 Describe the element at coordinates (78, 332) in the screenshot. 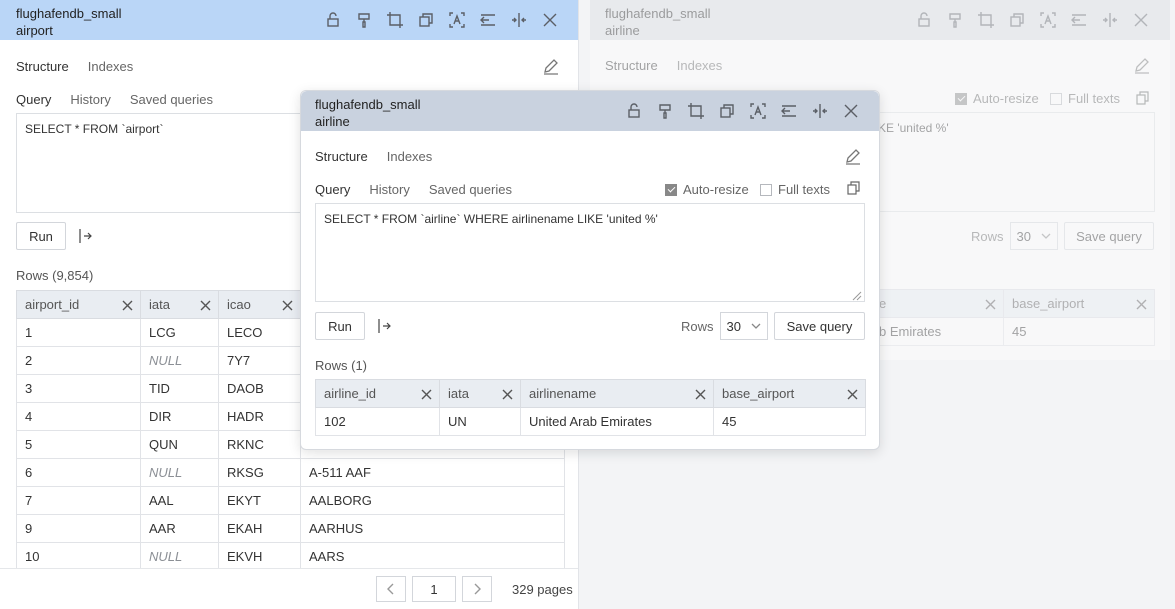

I see `cell: 1` at that location.